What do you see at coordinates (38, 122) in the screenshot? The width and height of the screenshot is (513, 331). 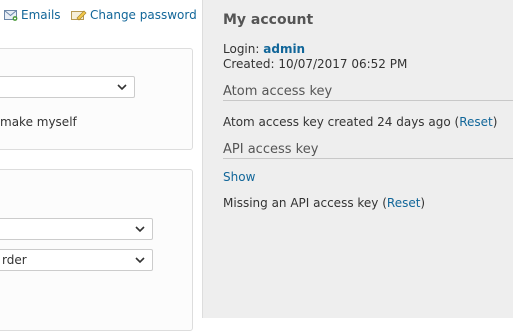 I see `preference-option-text: make myself` at bounding box center [38, 122].